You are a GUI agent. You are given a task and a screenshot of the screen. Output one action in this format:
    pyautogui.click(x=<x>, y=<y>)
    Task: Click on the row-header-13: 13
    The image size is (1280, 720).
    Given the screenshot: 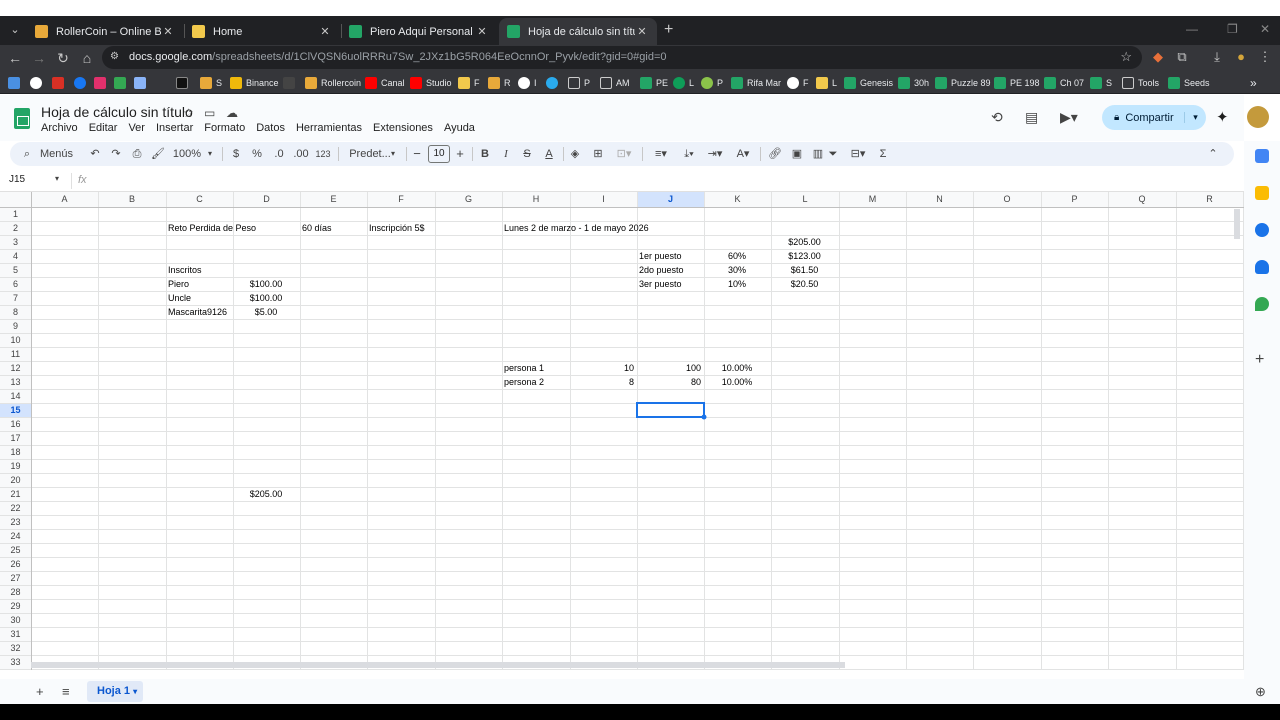 What is the action you would take?
    pyautogui.click(x=15, y=382)
    